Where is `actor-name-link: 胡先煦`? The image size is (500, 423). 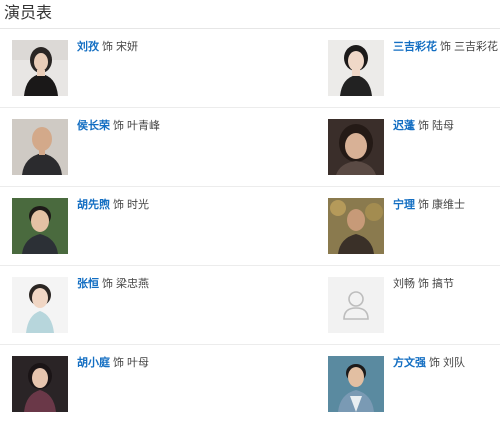 actor-name-link: 胡先煦 is located at coordinates (93, 204).